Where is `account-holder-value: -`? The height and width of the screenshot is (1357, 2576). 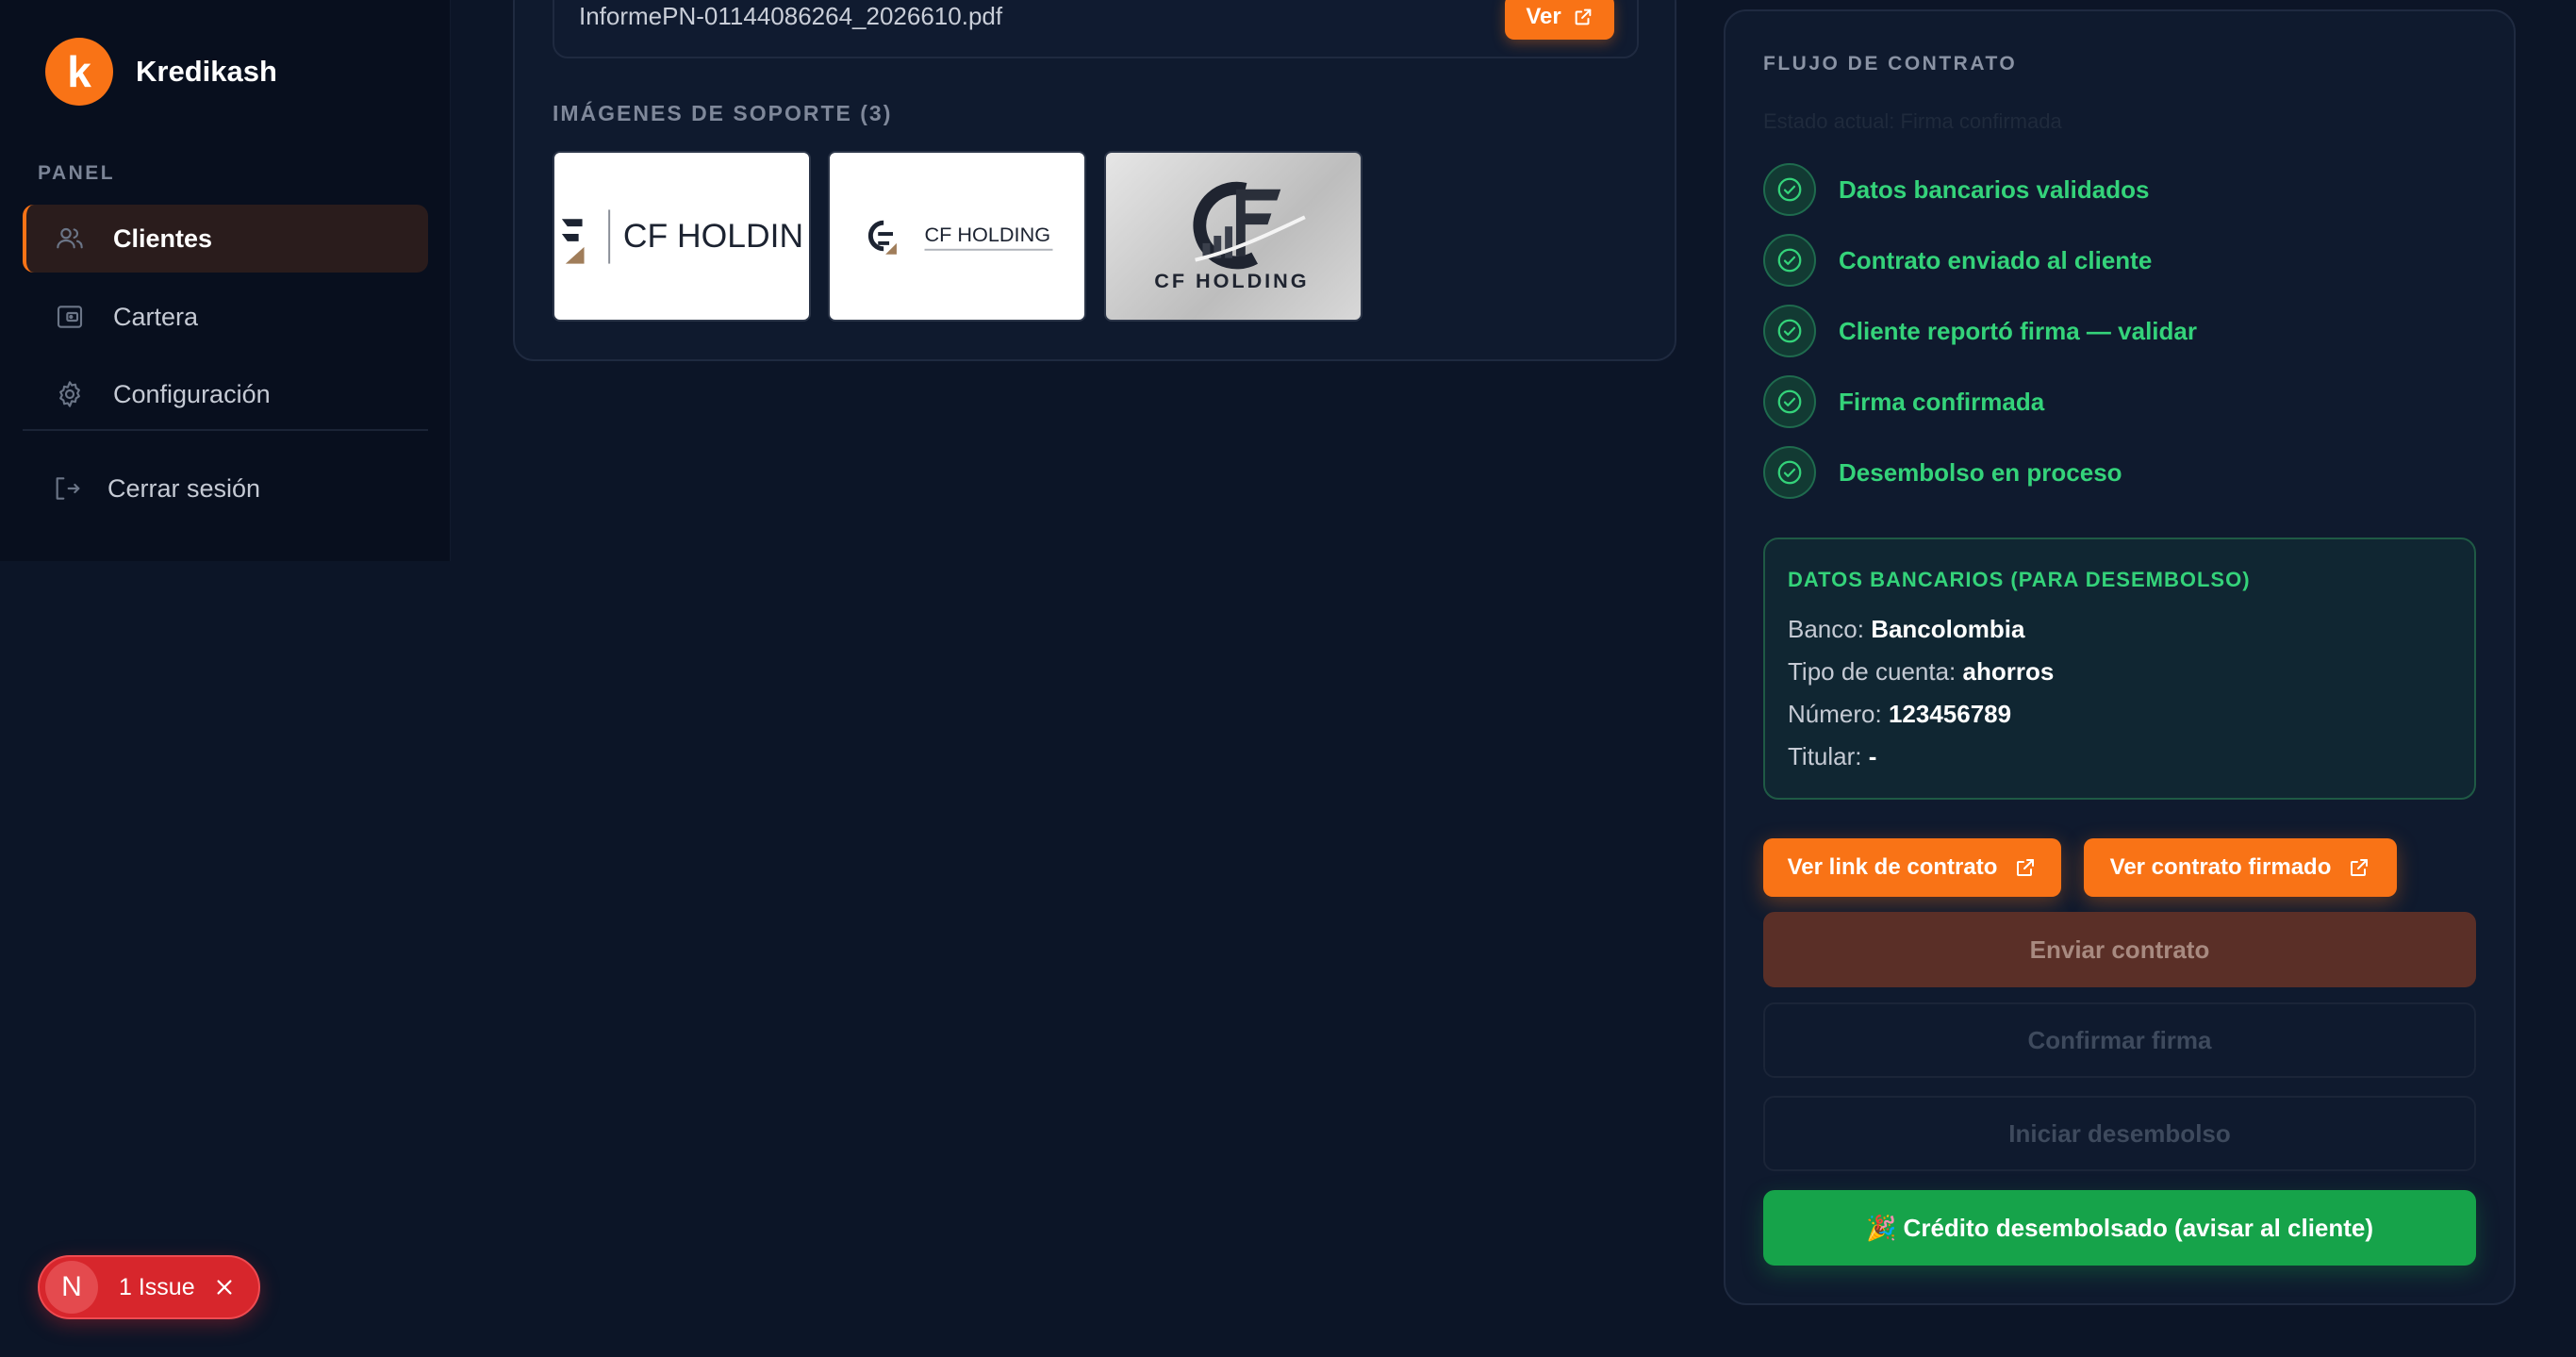 account-holder-value: - is located at coordinates (1872, 756).